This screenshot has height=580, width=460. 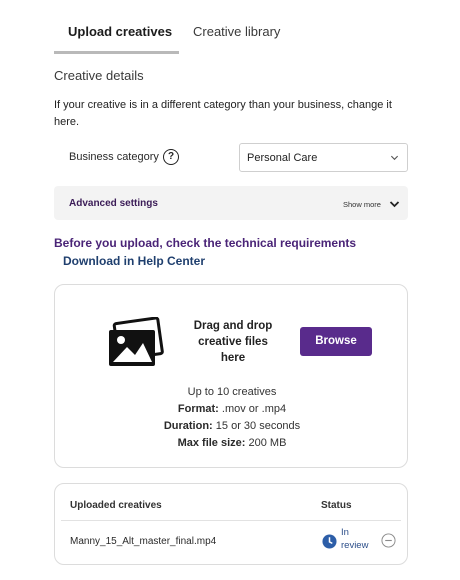 I want to click on business-category-value: Personal Care, so click(x=282, y=158).